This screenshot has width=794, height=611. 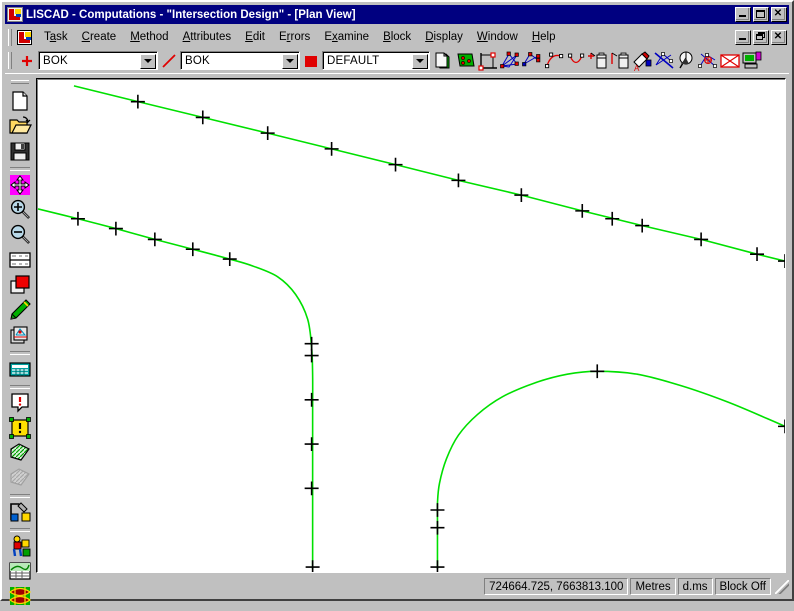 What do you see at coordinates (576, 60) in the screenshot?
I see `arc-curve-icon` at bounding box center [576, 60].